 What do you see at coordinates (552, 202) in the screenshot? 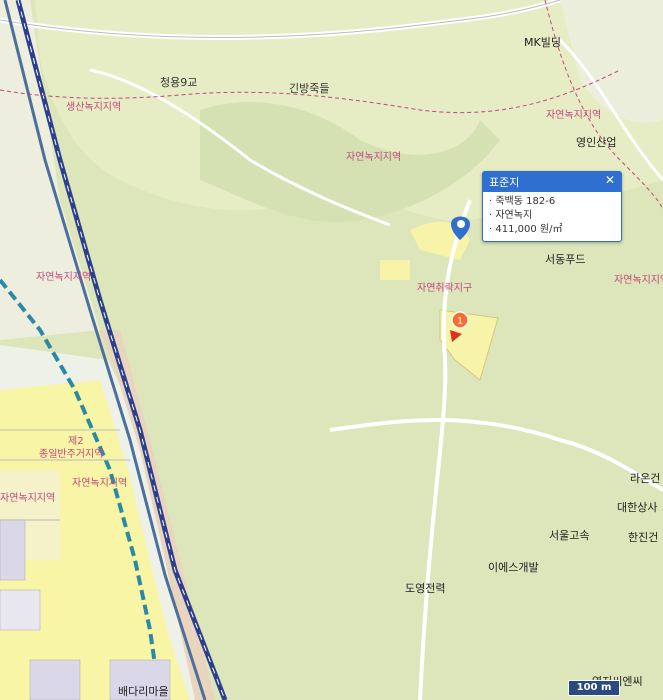
I see `popup-address: 죽백동 182-6` at bounding box center [552, 202].